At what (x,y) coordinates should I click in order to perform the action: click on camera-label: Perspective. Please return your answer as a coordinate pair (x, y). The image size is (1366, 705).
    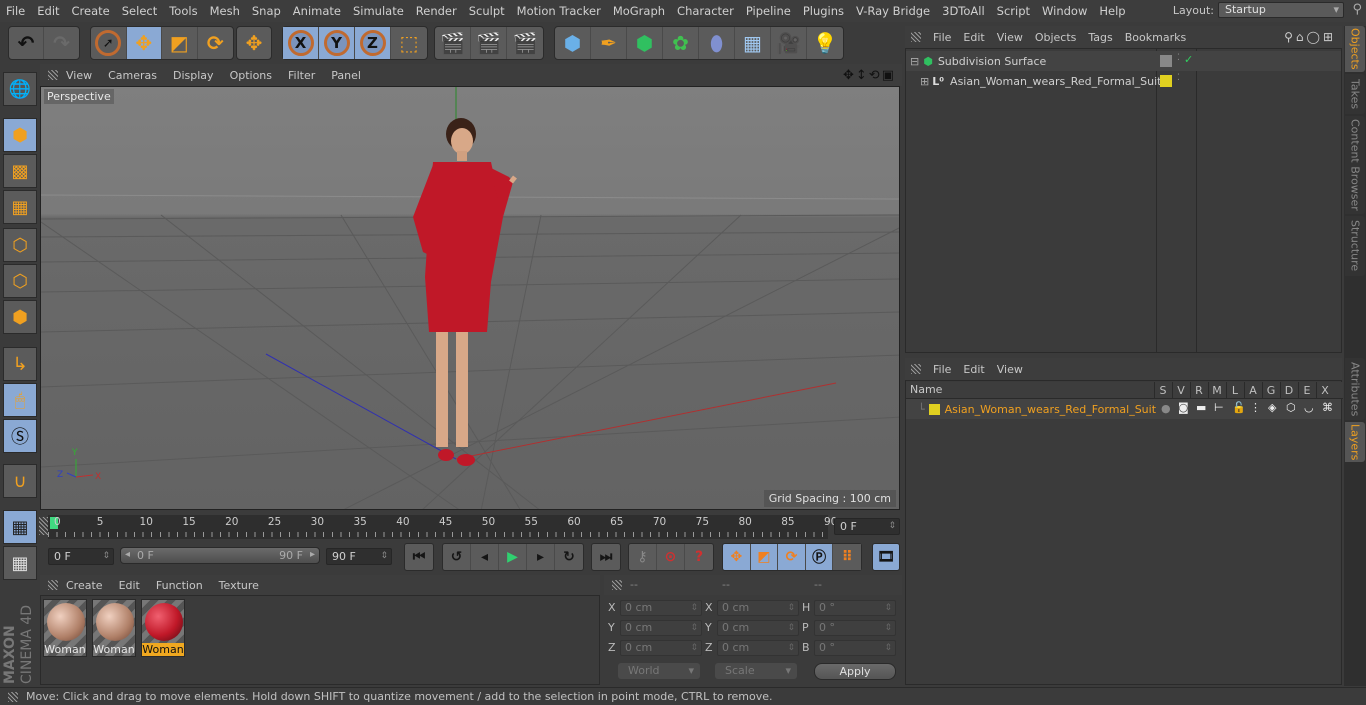
    Looking at the image, I should click on (79, 96).